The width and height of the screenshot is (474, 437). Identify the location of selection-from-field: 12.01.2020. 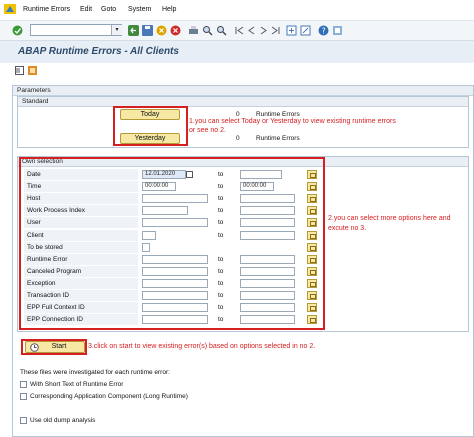
(164, 174).